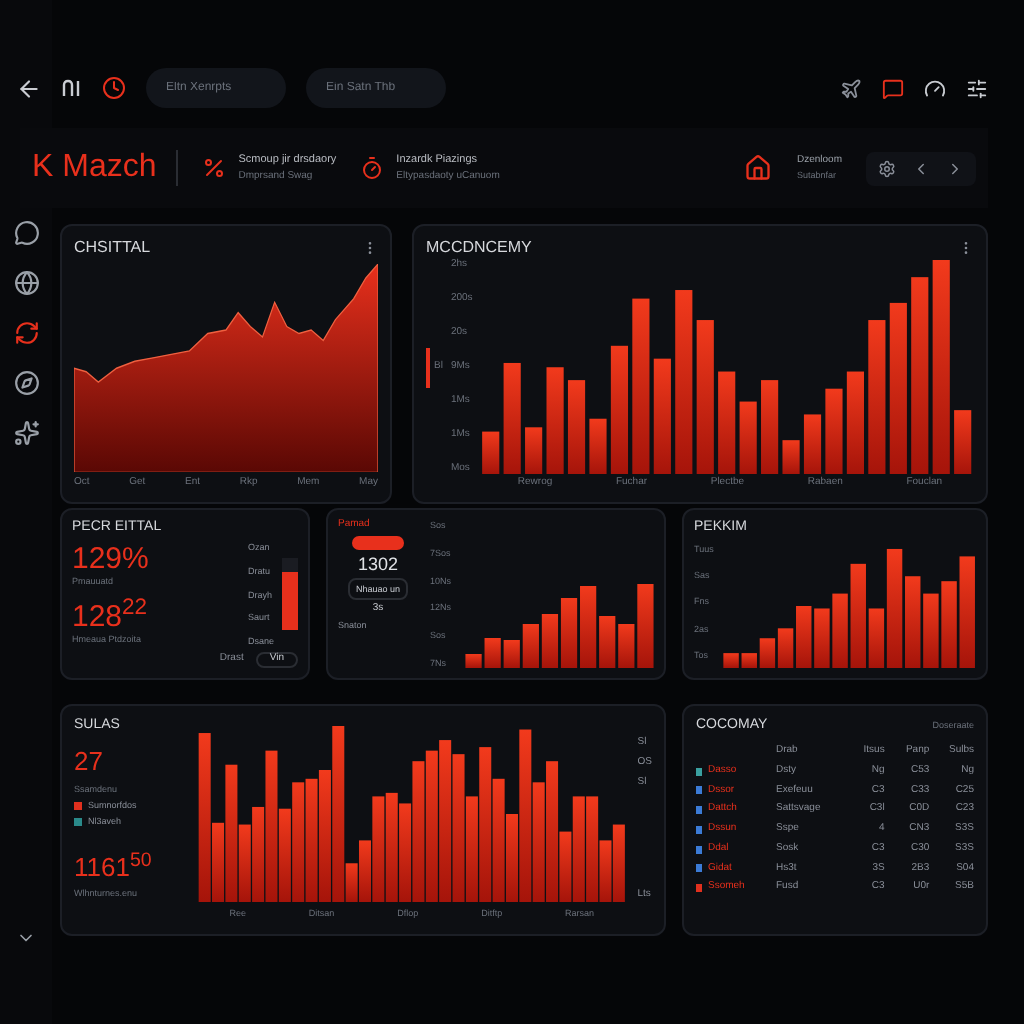  What do you see at coordinates (935, 88) in the screenshot?
I see `gauge-icon` at bounding box center [935, 88].